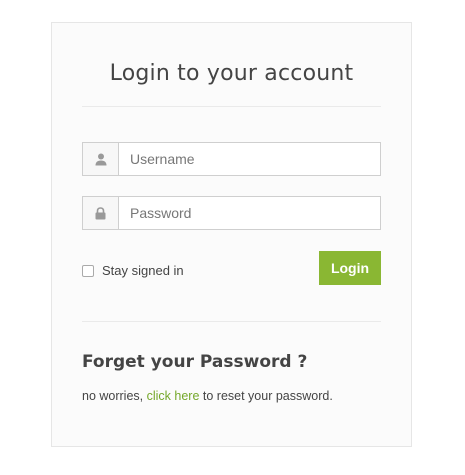 This screenshot has height=475, width=465. Describe the element at coordinates (88, 270) in the screenshot. I see `remember-checkbox` at that location.